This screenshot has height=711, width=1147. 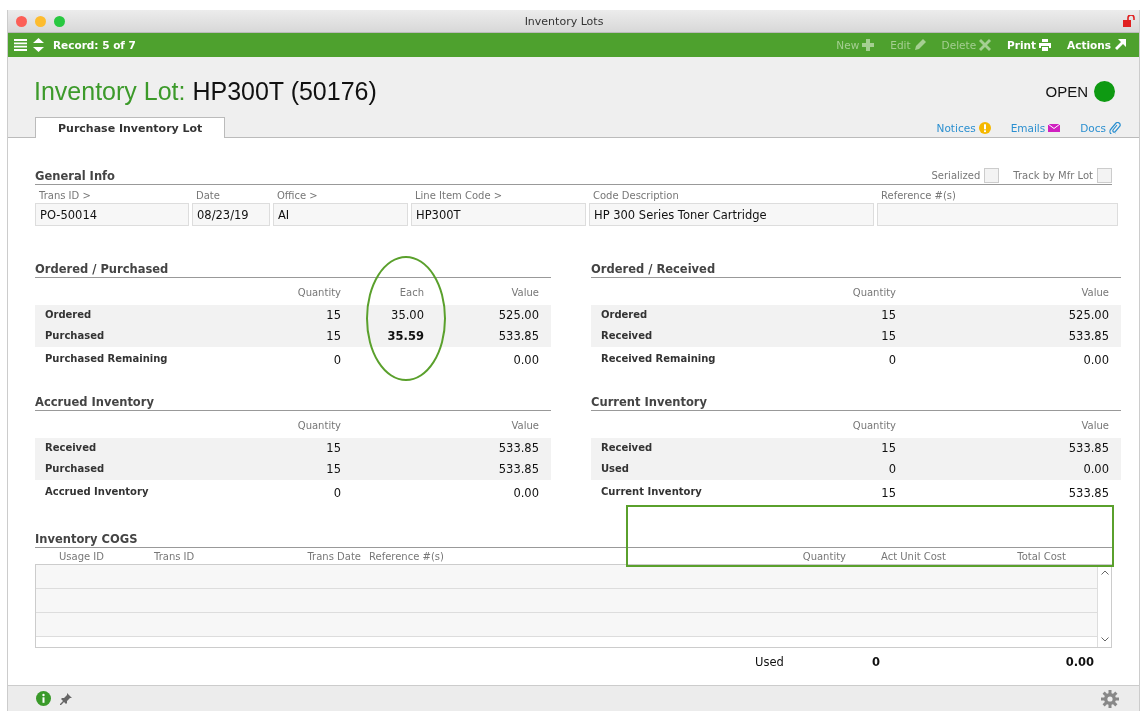 I want to click on status-label: OPEN, so click(x=1066, y=91).